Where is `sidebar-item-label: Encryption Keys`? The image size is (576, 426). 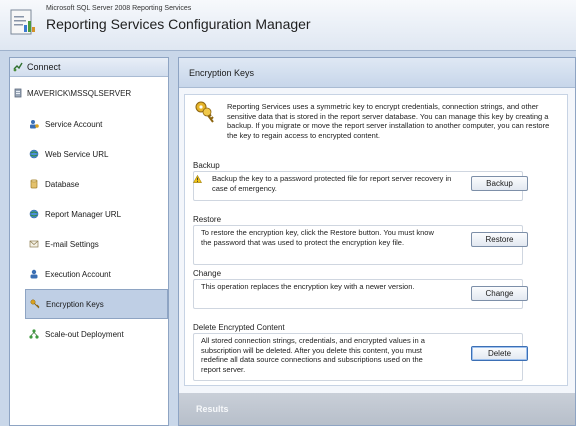 sidebar-item-label: Encryption Keys is located at coordinates (75, 304).